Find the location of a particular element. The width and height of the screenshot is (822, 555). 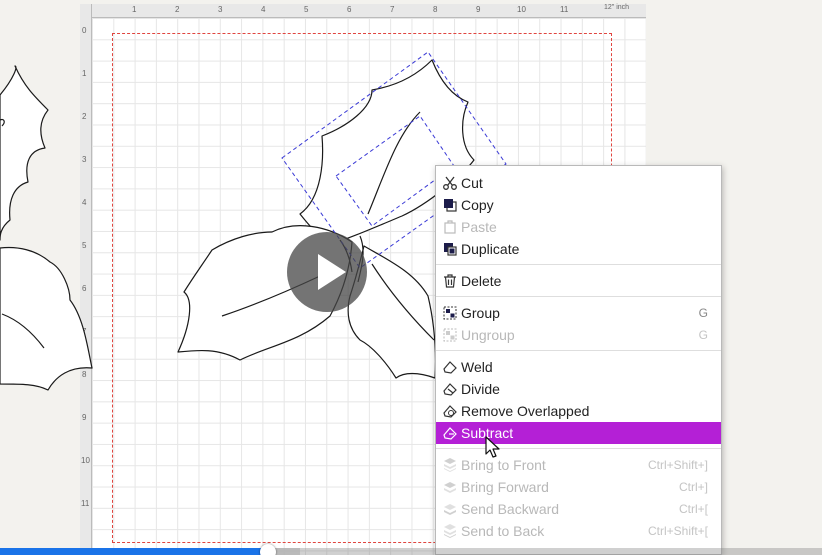

scissors-icon is located at coordinates (450, 183).